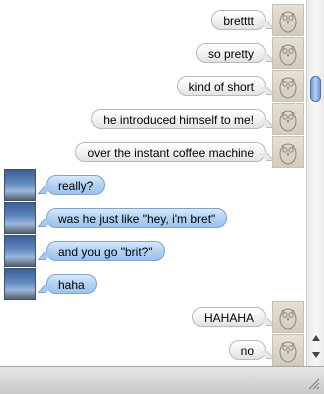  Describe the element at coordinates (238, 20) in the screenshot. I see `message-bubble-outgoing: bretttt` at that location.